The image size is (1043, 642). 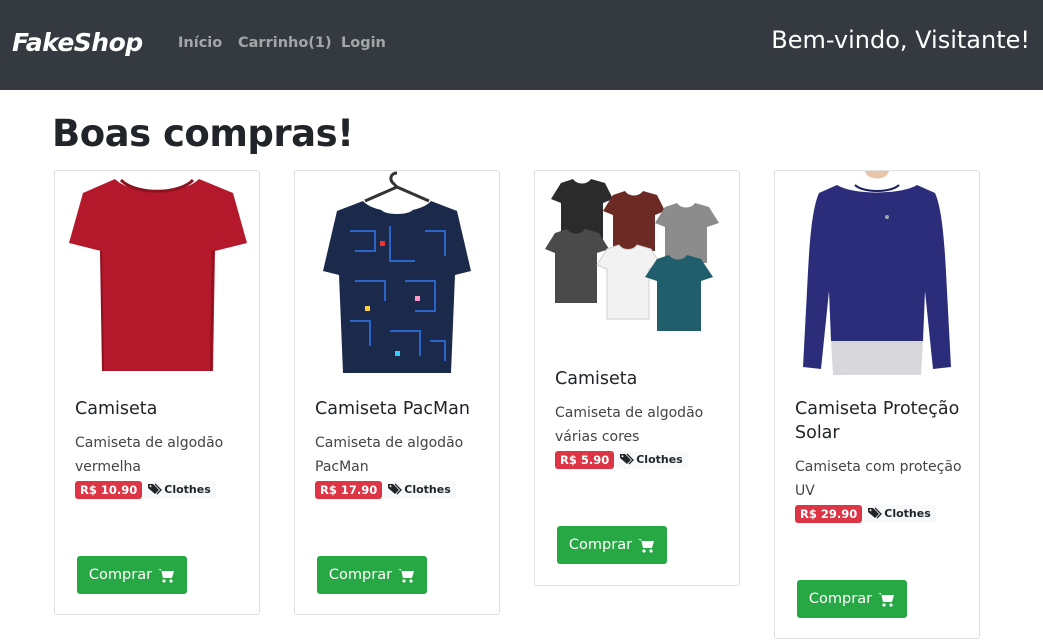 I want to click on nav-link-login: Login, so click(x=363, y=43).